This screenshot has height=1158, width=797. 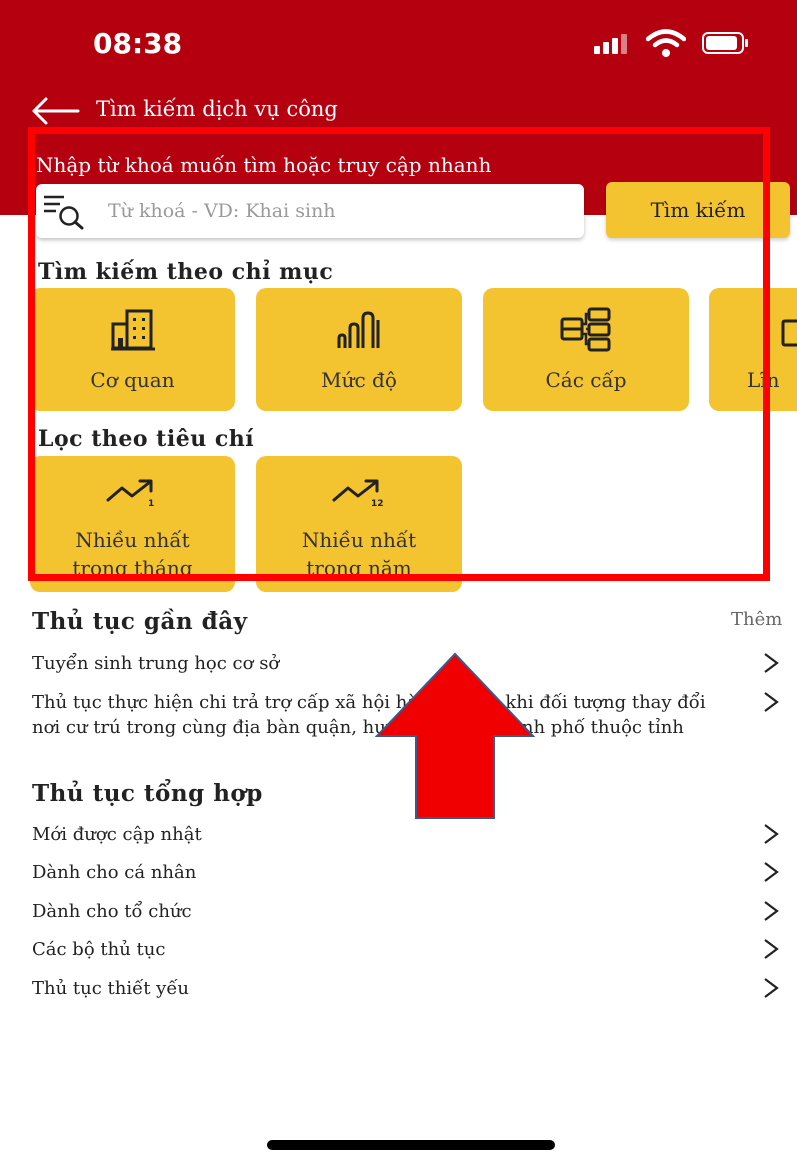 I want to click on list-item: Thủ tục thiết yếu, so click(x=402, y=988).